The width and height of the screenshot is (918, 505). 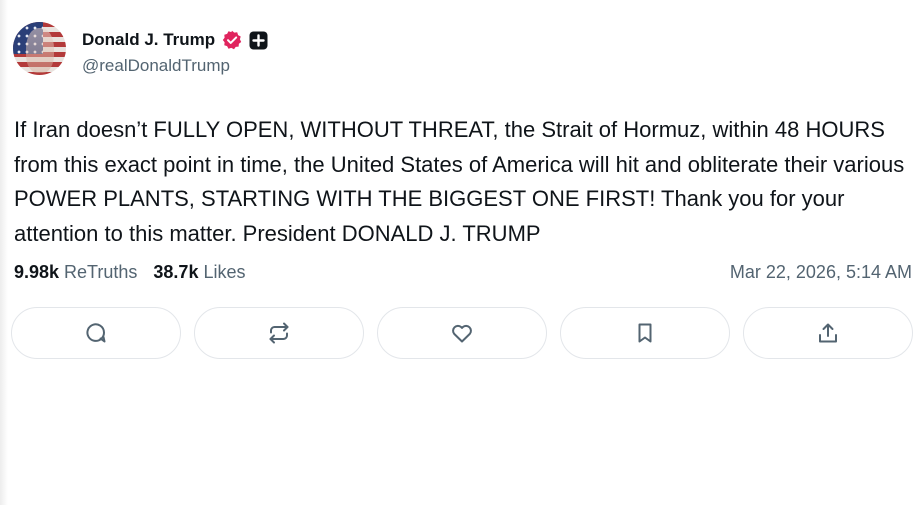 I want to click on post-stats: 9.98k ReTruths 38.7k Likes, so click(x=129, y=272).